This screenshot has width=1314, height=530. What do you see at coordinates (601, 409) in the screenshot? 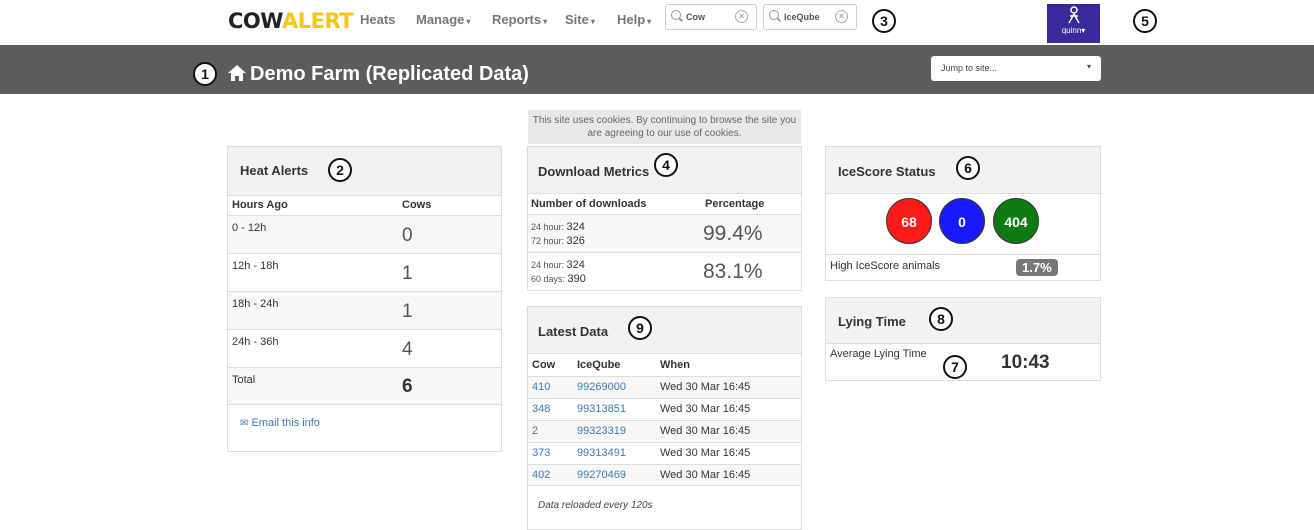
I see `iceqube-link: 99313851` at bounding box center [601, 409].